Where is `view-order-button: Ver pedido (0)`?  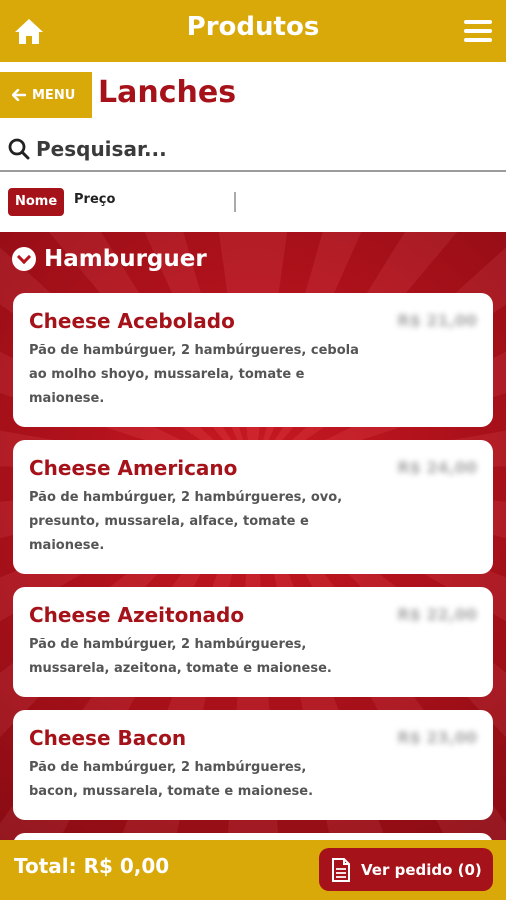 view-order-button: Ver pedido (0) is located at coordinates (406, 869).